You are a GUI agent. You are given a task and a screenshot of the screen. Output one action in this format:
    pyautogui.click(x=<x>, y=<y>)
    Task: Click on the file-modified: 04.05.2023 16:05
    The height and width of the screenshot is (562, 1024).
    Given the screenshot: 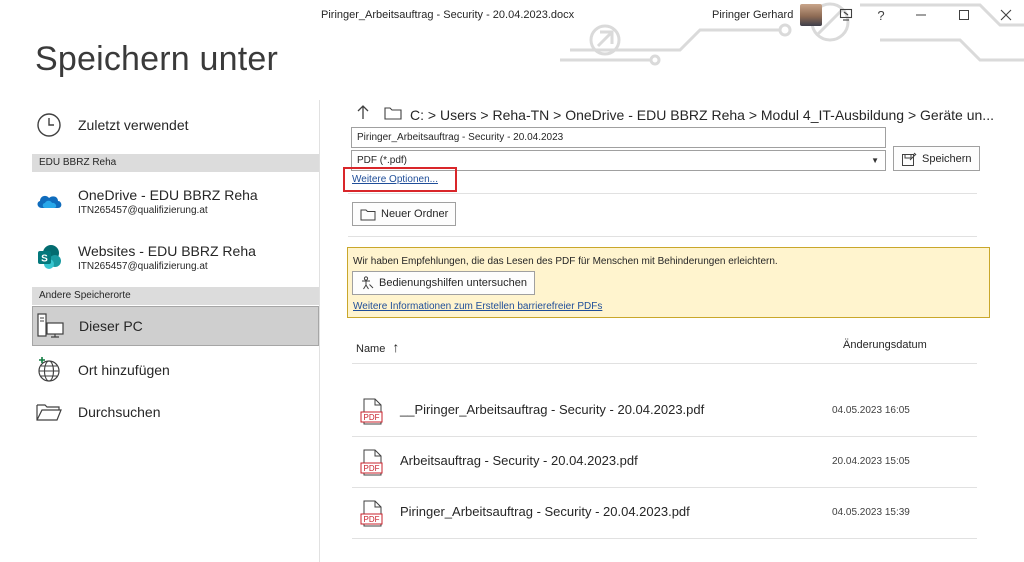 What is the action you would take?
    pyautogui.click(x=871, y=410)
    